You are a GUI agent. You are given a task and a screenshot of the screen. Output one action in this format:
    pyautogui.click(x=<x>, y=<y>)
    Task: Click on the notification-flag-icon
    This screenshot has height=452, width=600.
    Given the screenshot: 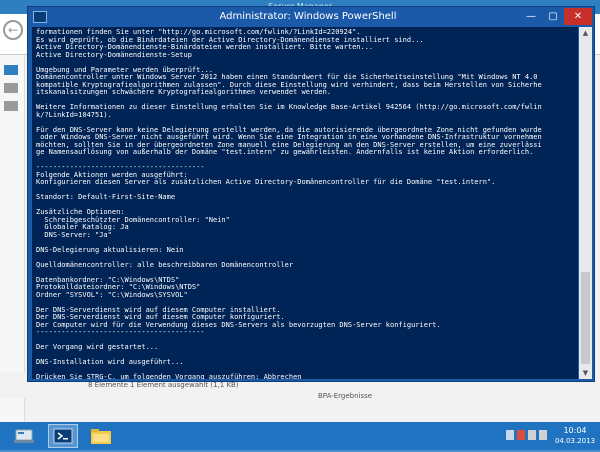 What is the action you would take?
    pyautogui.click(x=521, y=435)
    